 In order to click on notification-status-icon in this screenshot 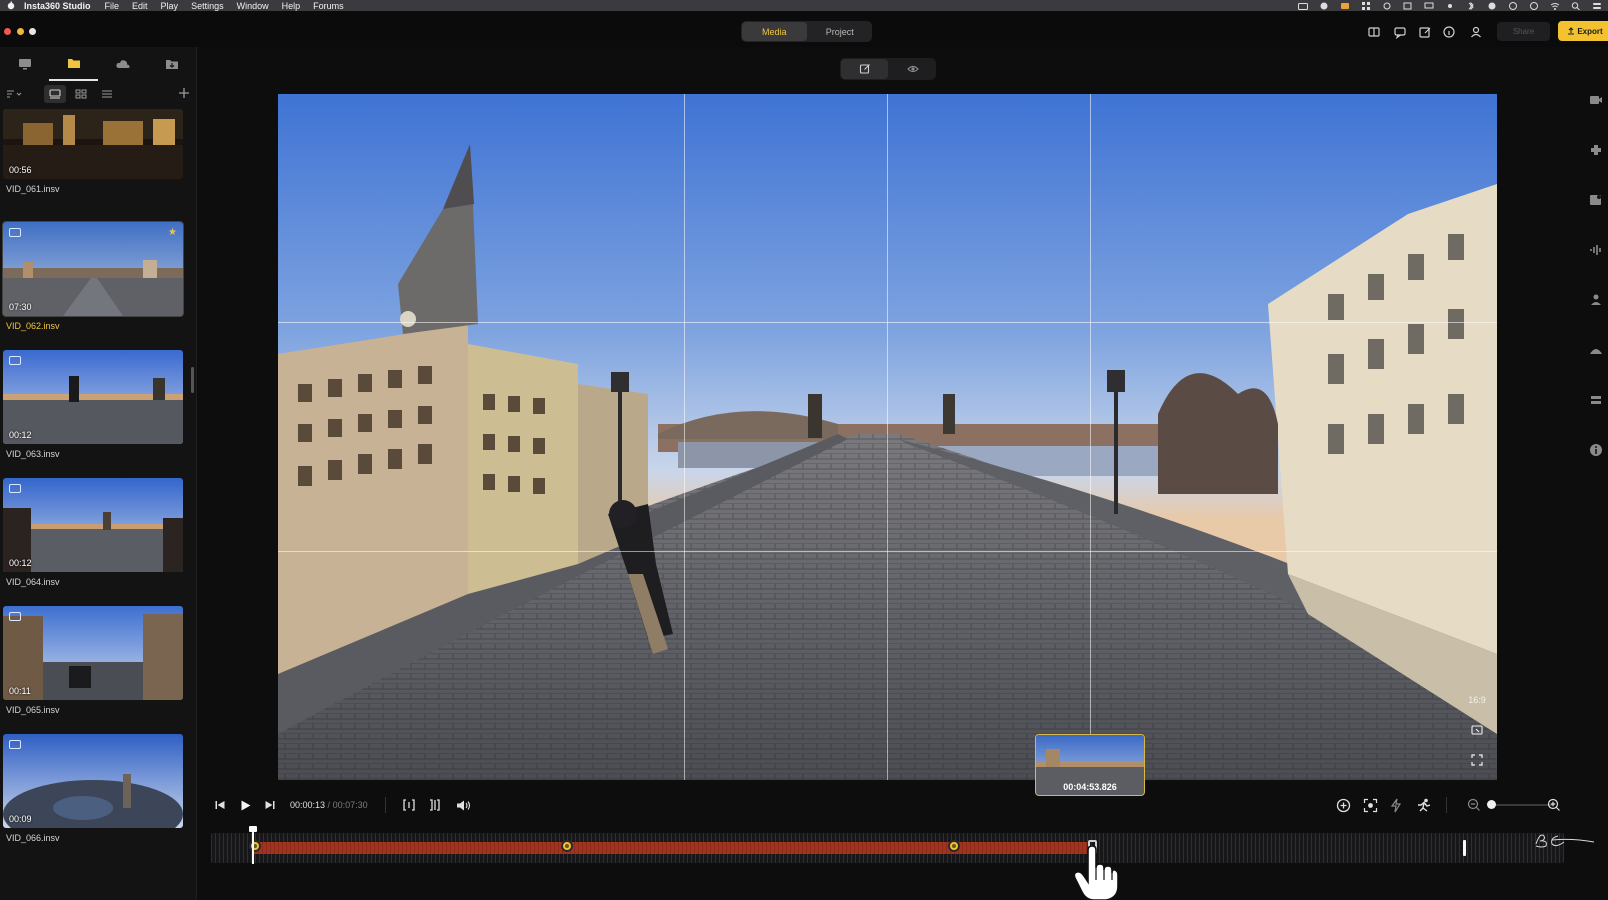, I will do `click(1345, 6)`.